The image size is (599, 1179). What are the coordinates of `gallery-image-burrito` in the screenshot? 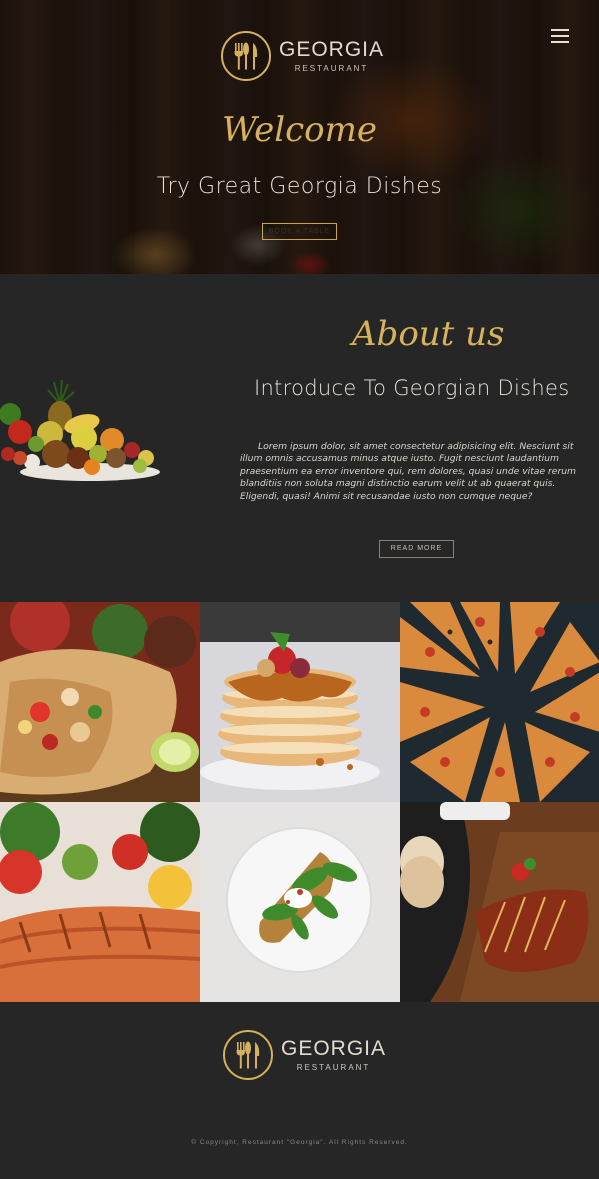 It's located at (100, 702).